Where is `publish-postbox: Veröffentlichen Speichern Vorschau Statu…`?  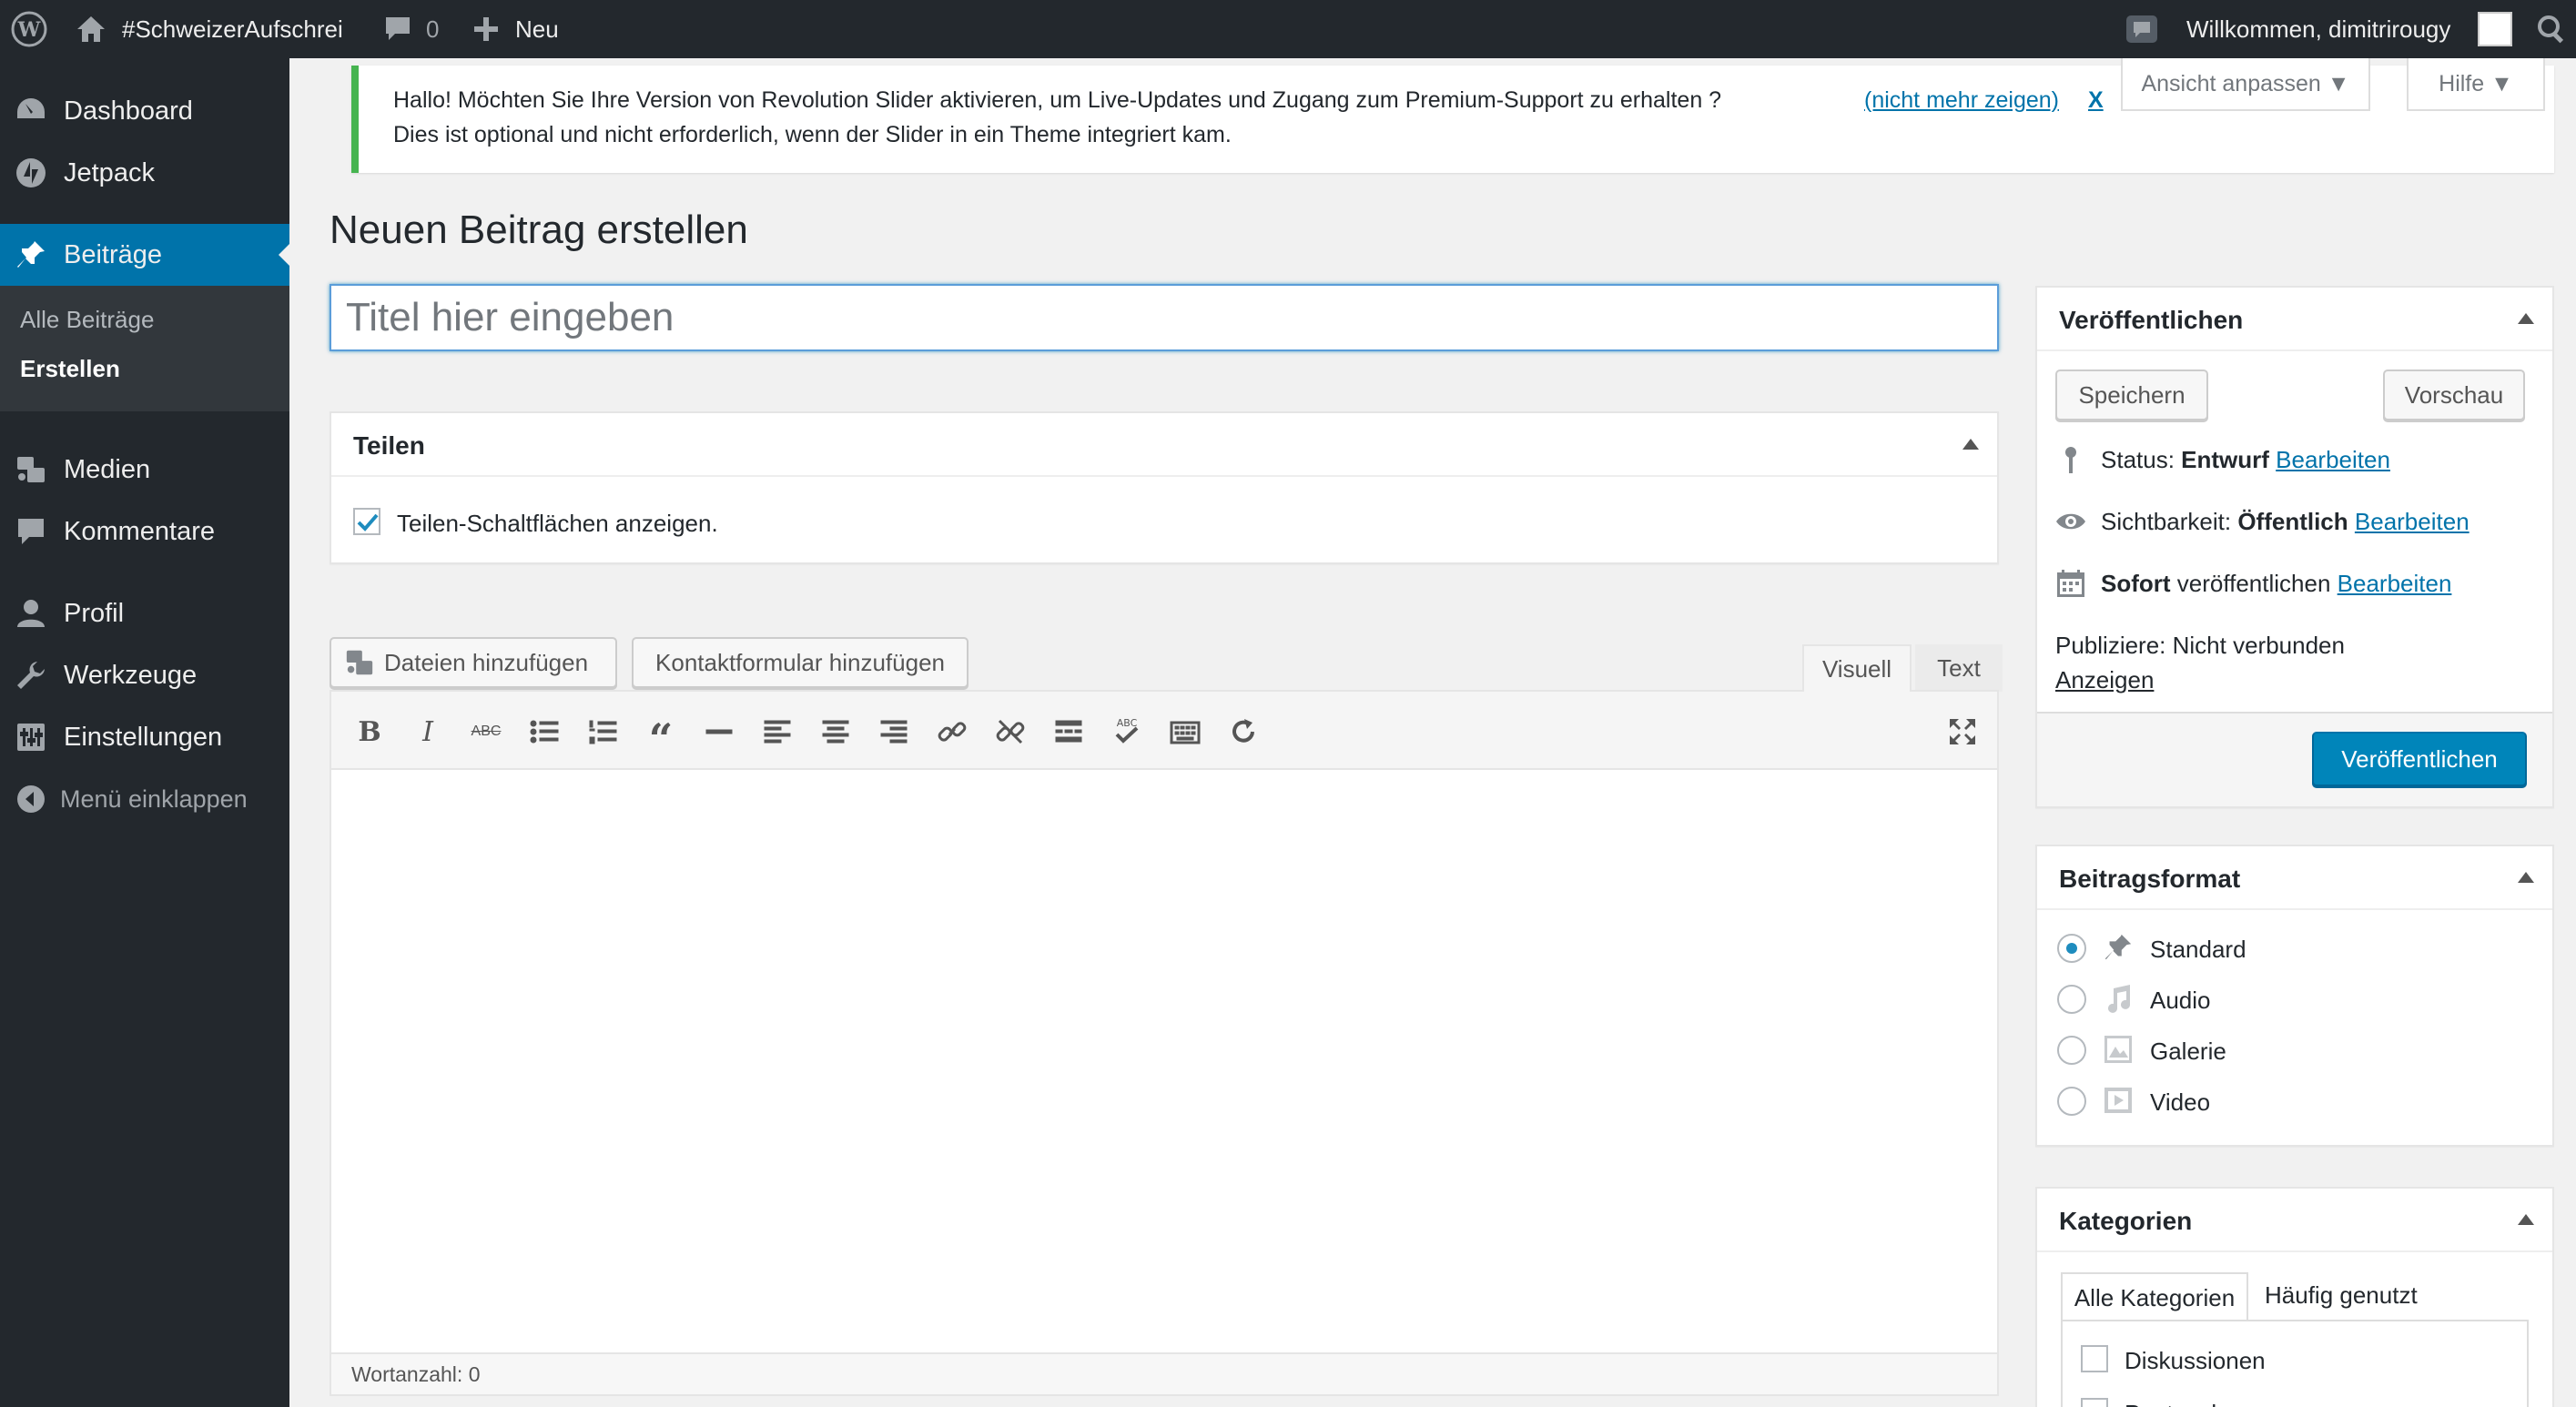 publish-postbox: Veröffentlichen Speichern Vorschau Statu… is located at coordinates (2294, 547).